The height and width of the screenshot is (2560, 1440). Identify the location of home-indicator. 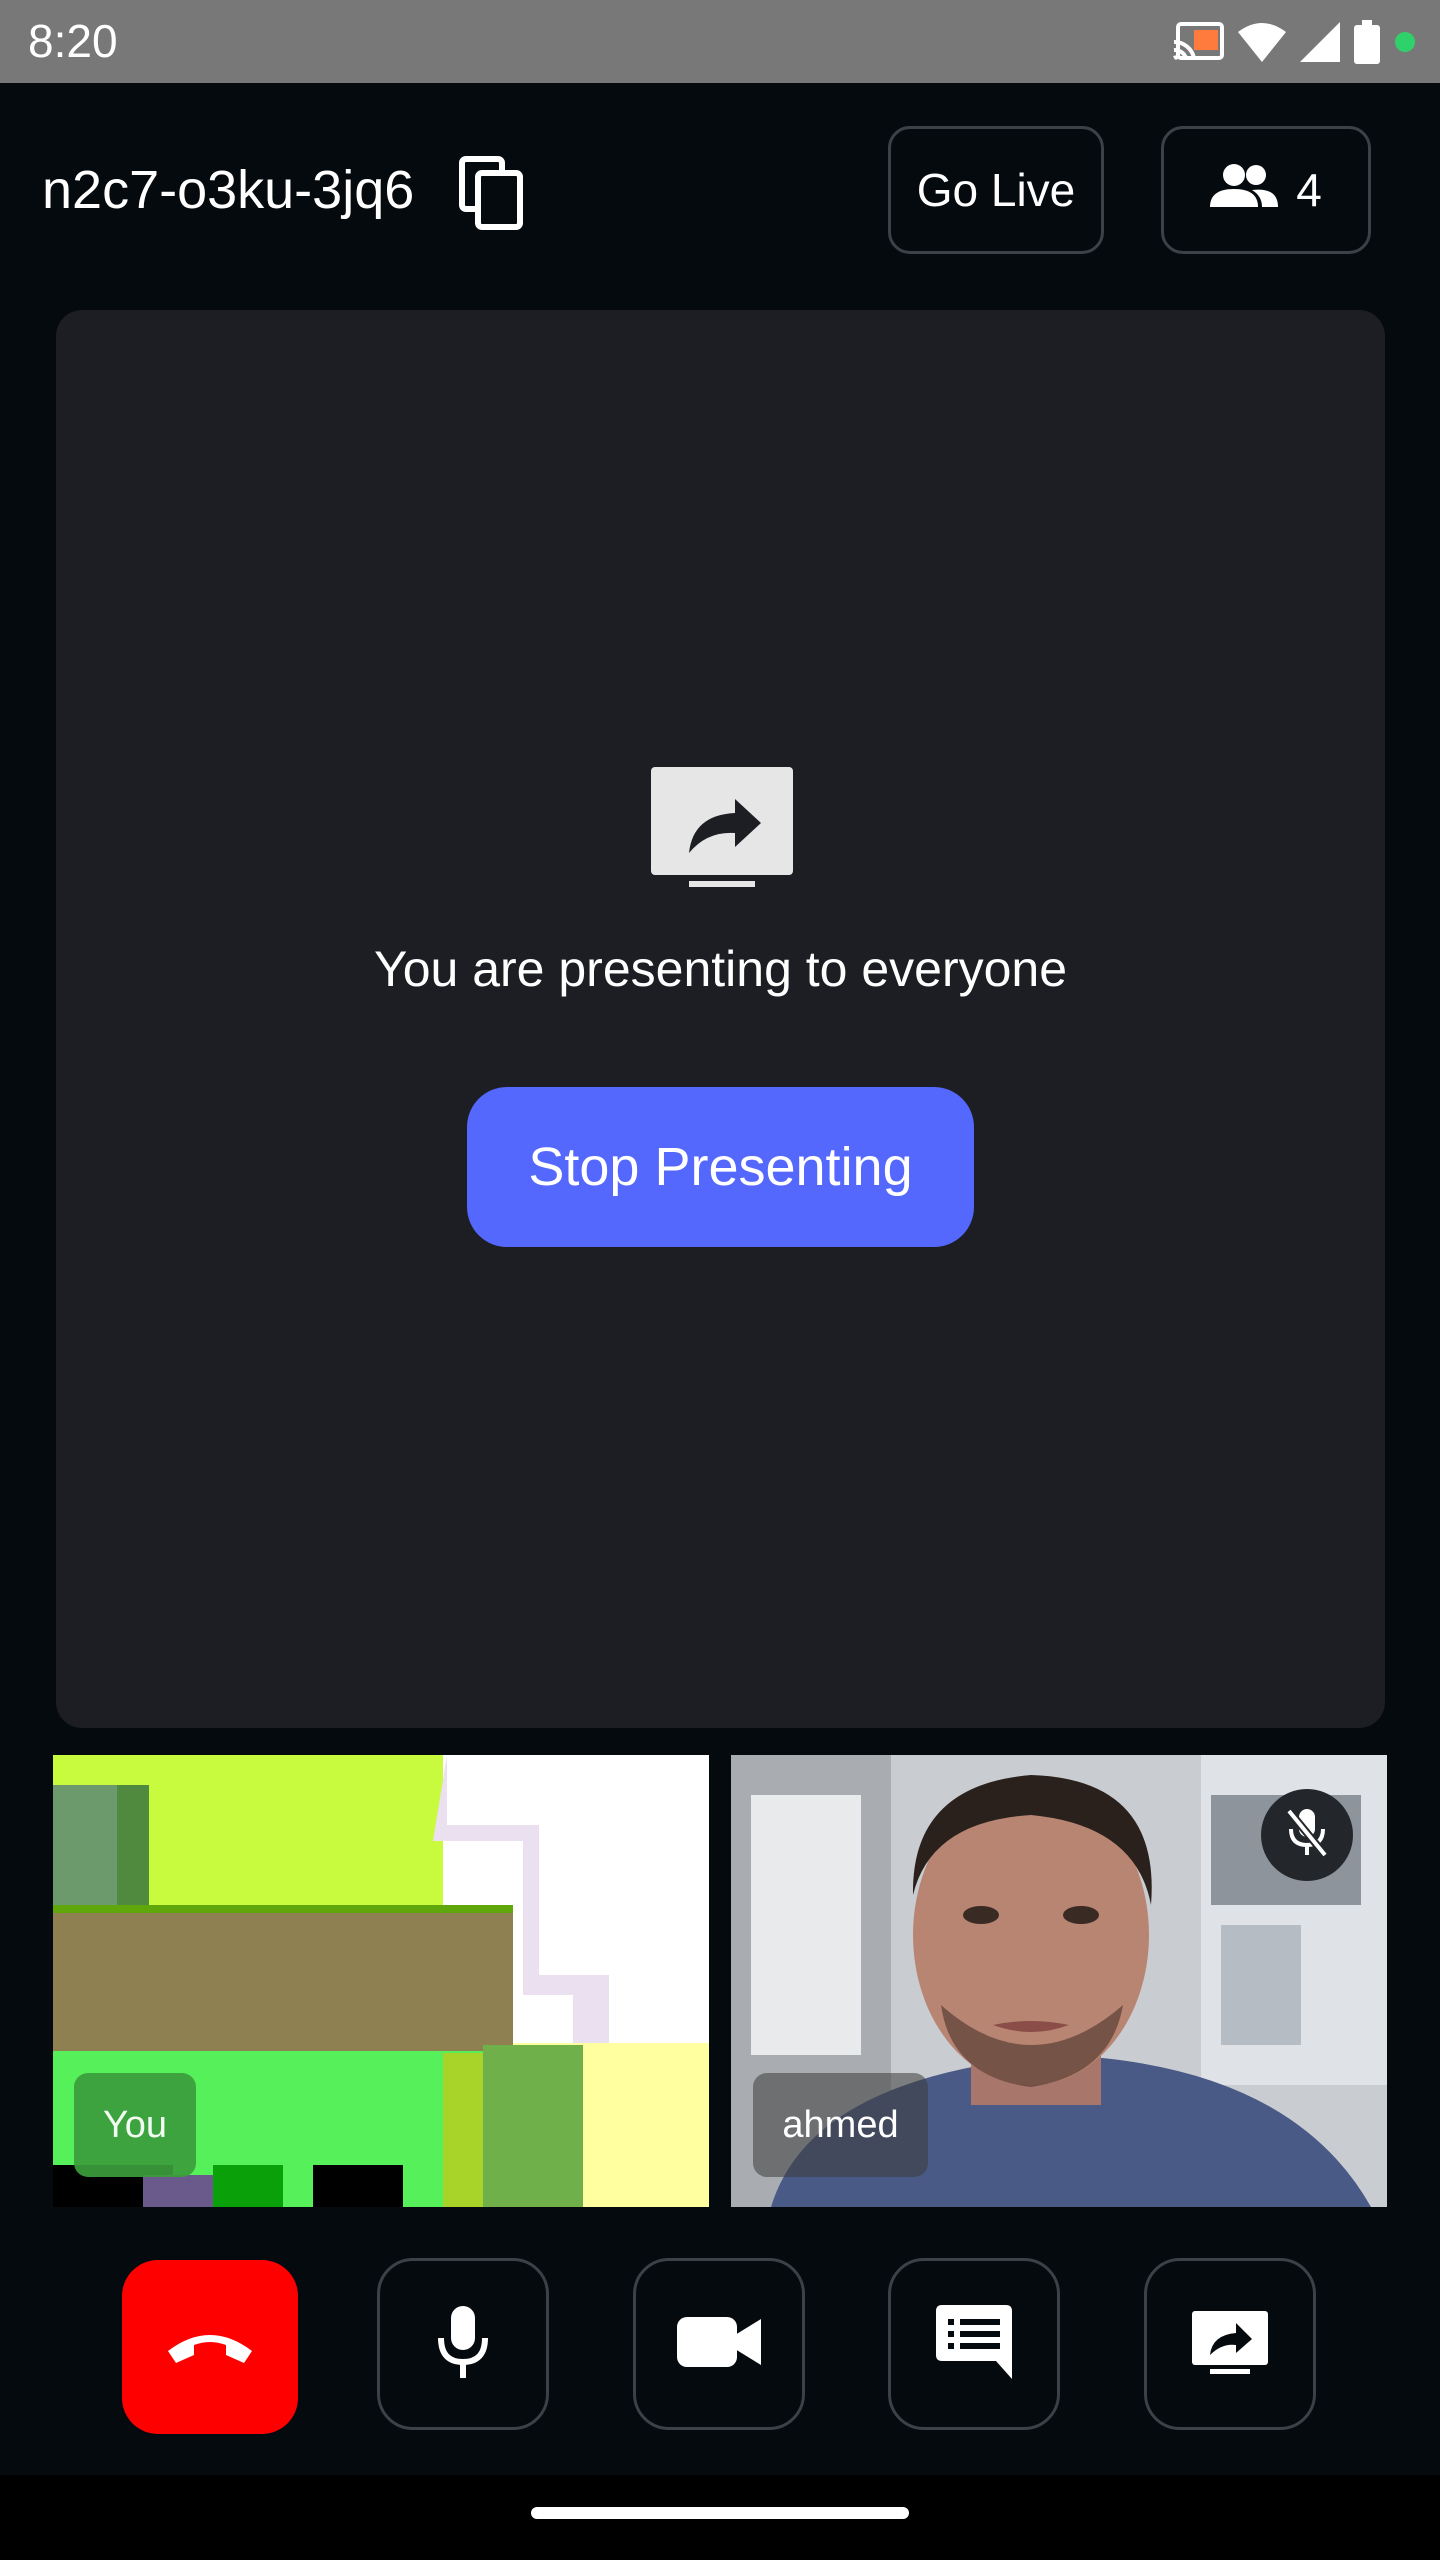
(720, 2513).